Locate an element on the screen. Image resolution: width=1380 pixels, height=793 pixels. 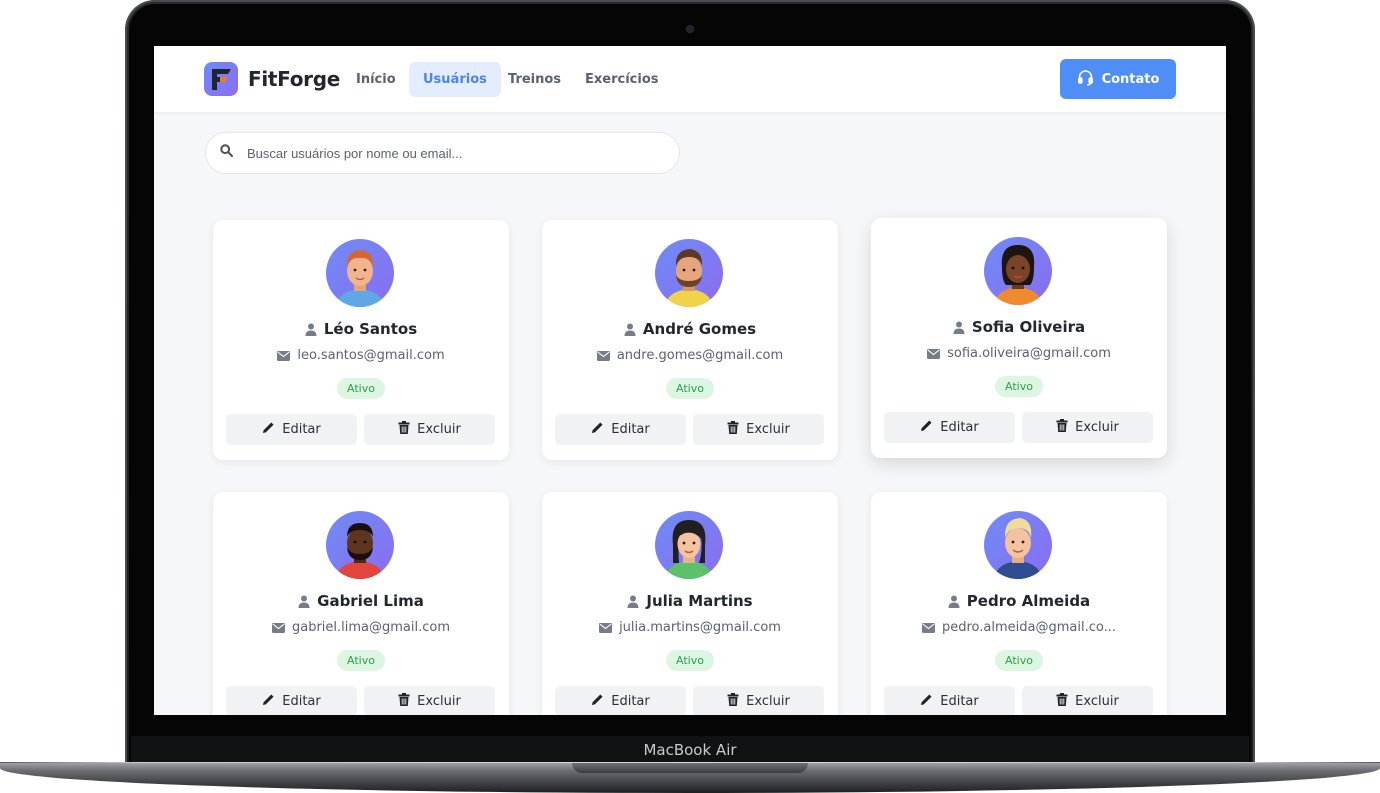
user-email: gabriel.lima@gmail.com is located at coordinates (361, 628).